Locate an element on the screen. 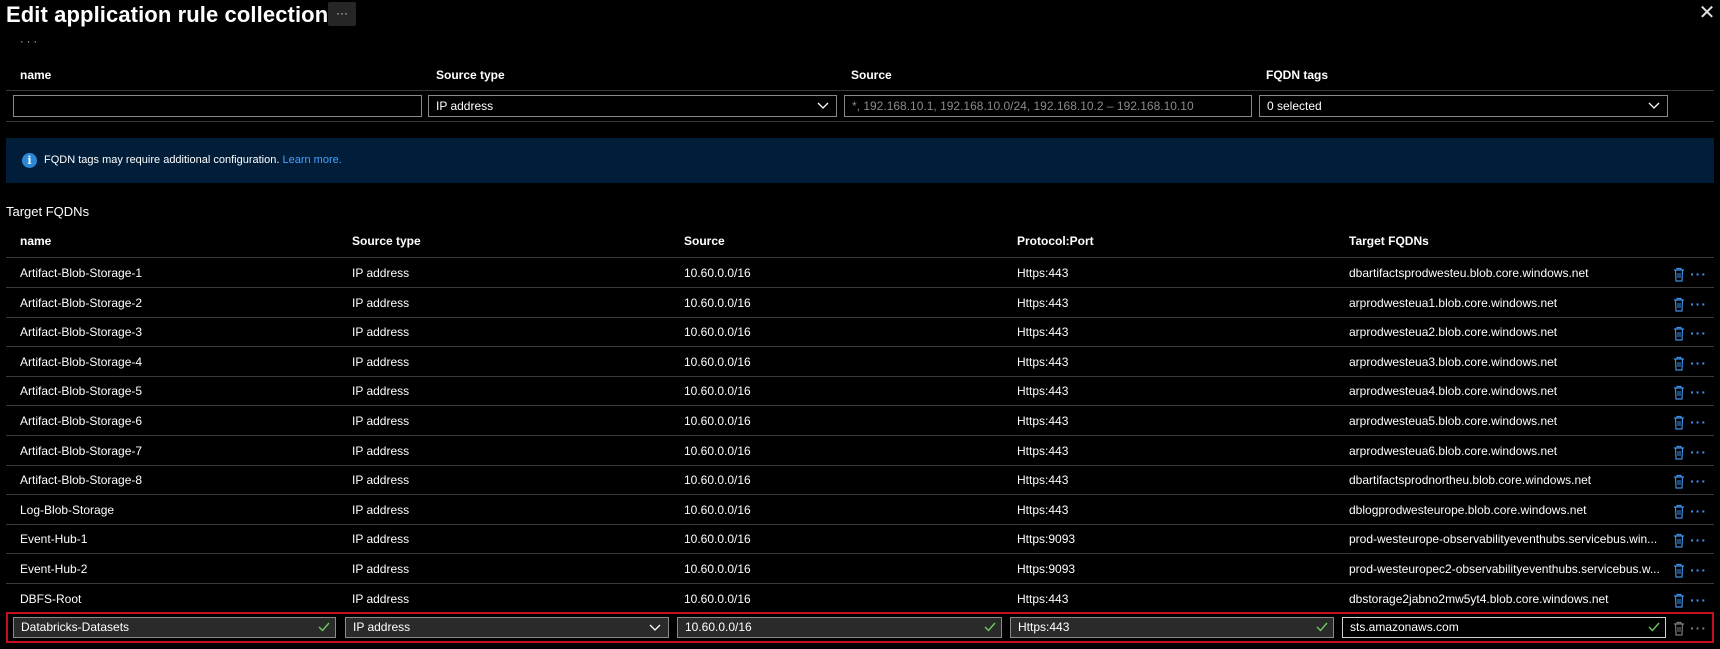 The width and height of the screenshot is (1720, 649). row-name: Artifact-Blob-Storage-5 is located at coordinates (81, 391).